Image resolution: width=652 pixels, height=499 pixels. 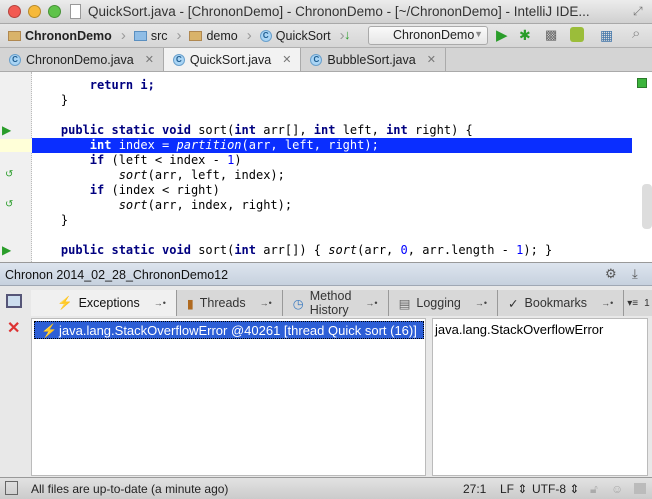 I want to click on breadcrumb-project: ChrononDemo, so click(x=67, y=35).